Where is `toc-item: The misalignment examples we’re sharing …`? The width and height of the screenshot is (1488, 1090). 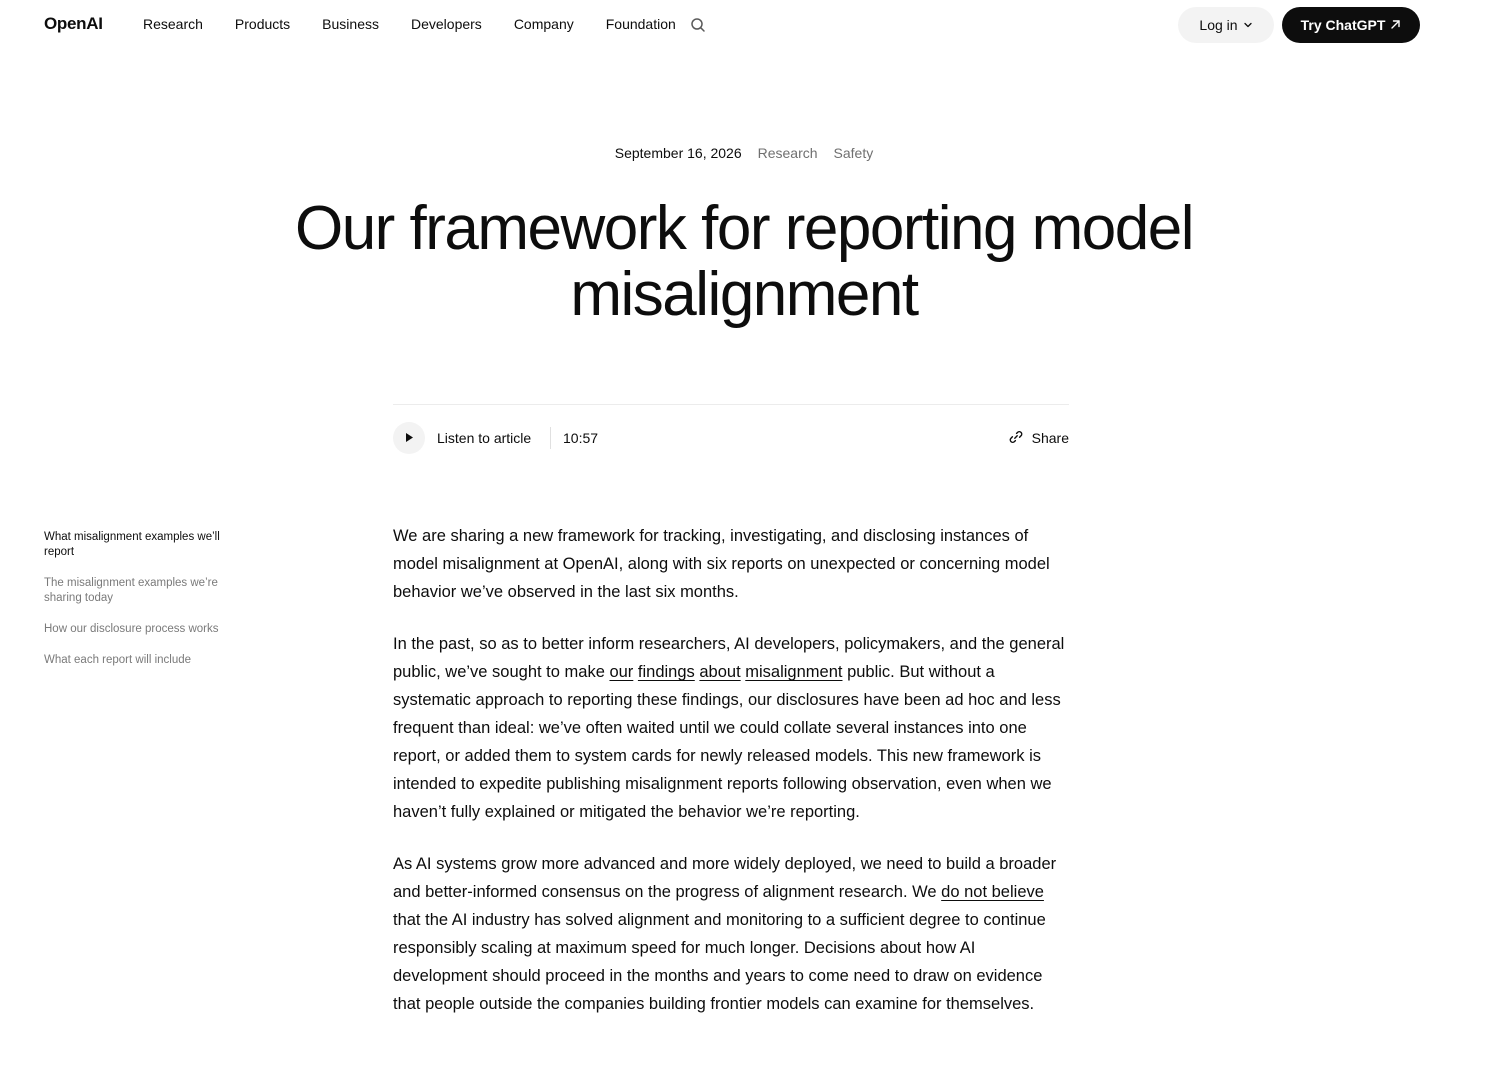 toc-item: The misalignment examples we’re sharing … is located at coordinates (139, 591).